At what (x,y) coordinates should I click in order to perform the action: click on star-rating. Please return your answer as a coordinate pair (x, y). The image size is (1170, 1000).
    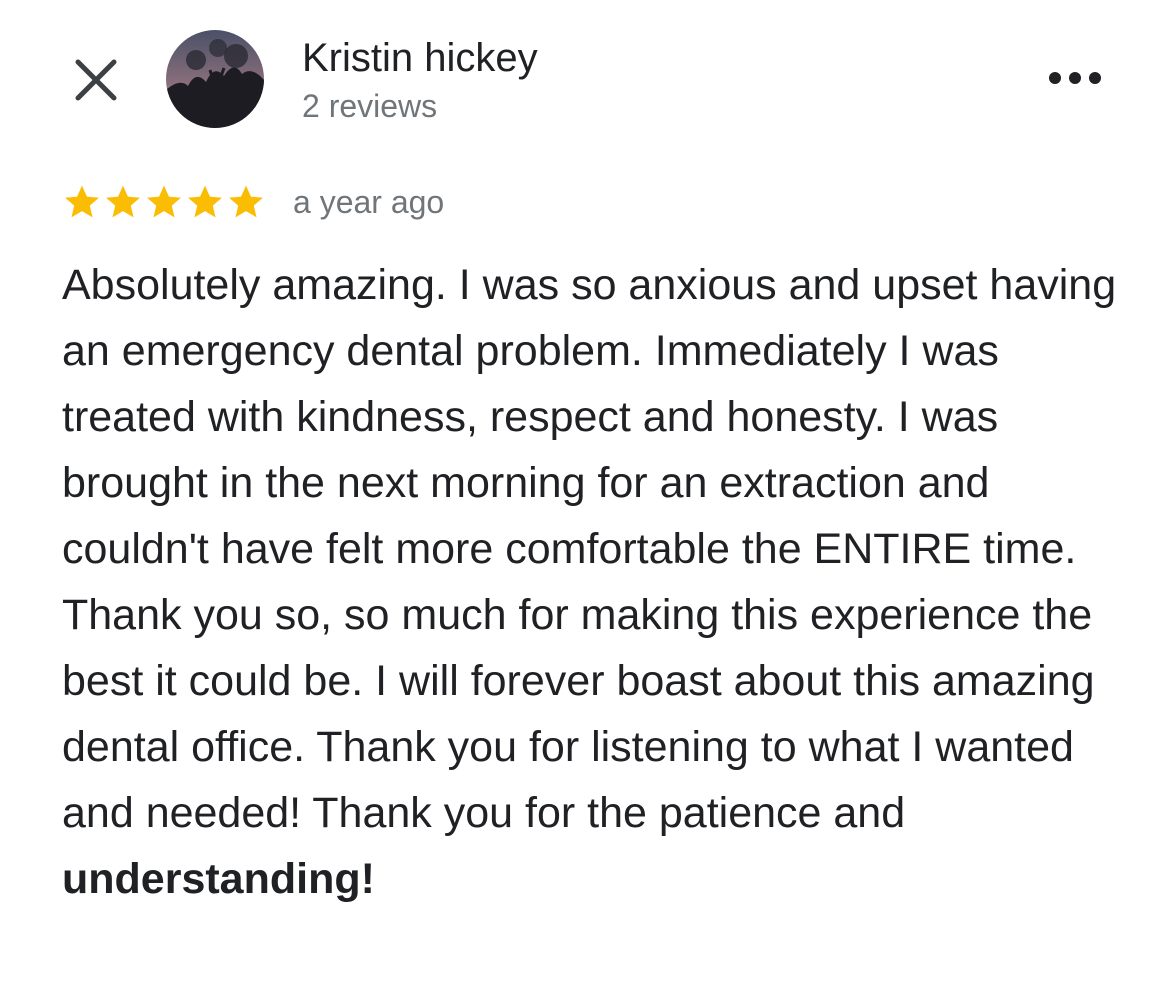
    Looking at the image, I should click on (164, 202).